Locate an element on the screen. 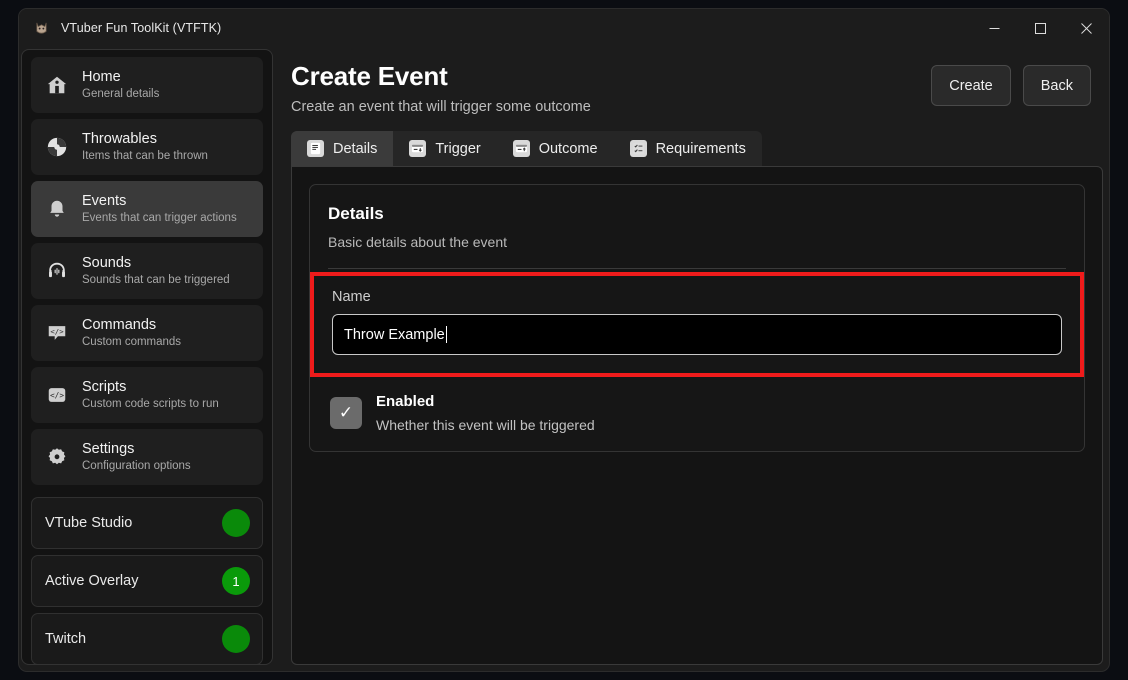  tab-bar: Details Trigger Outcome Requirements is located at coordinates (526, 148).